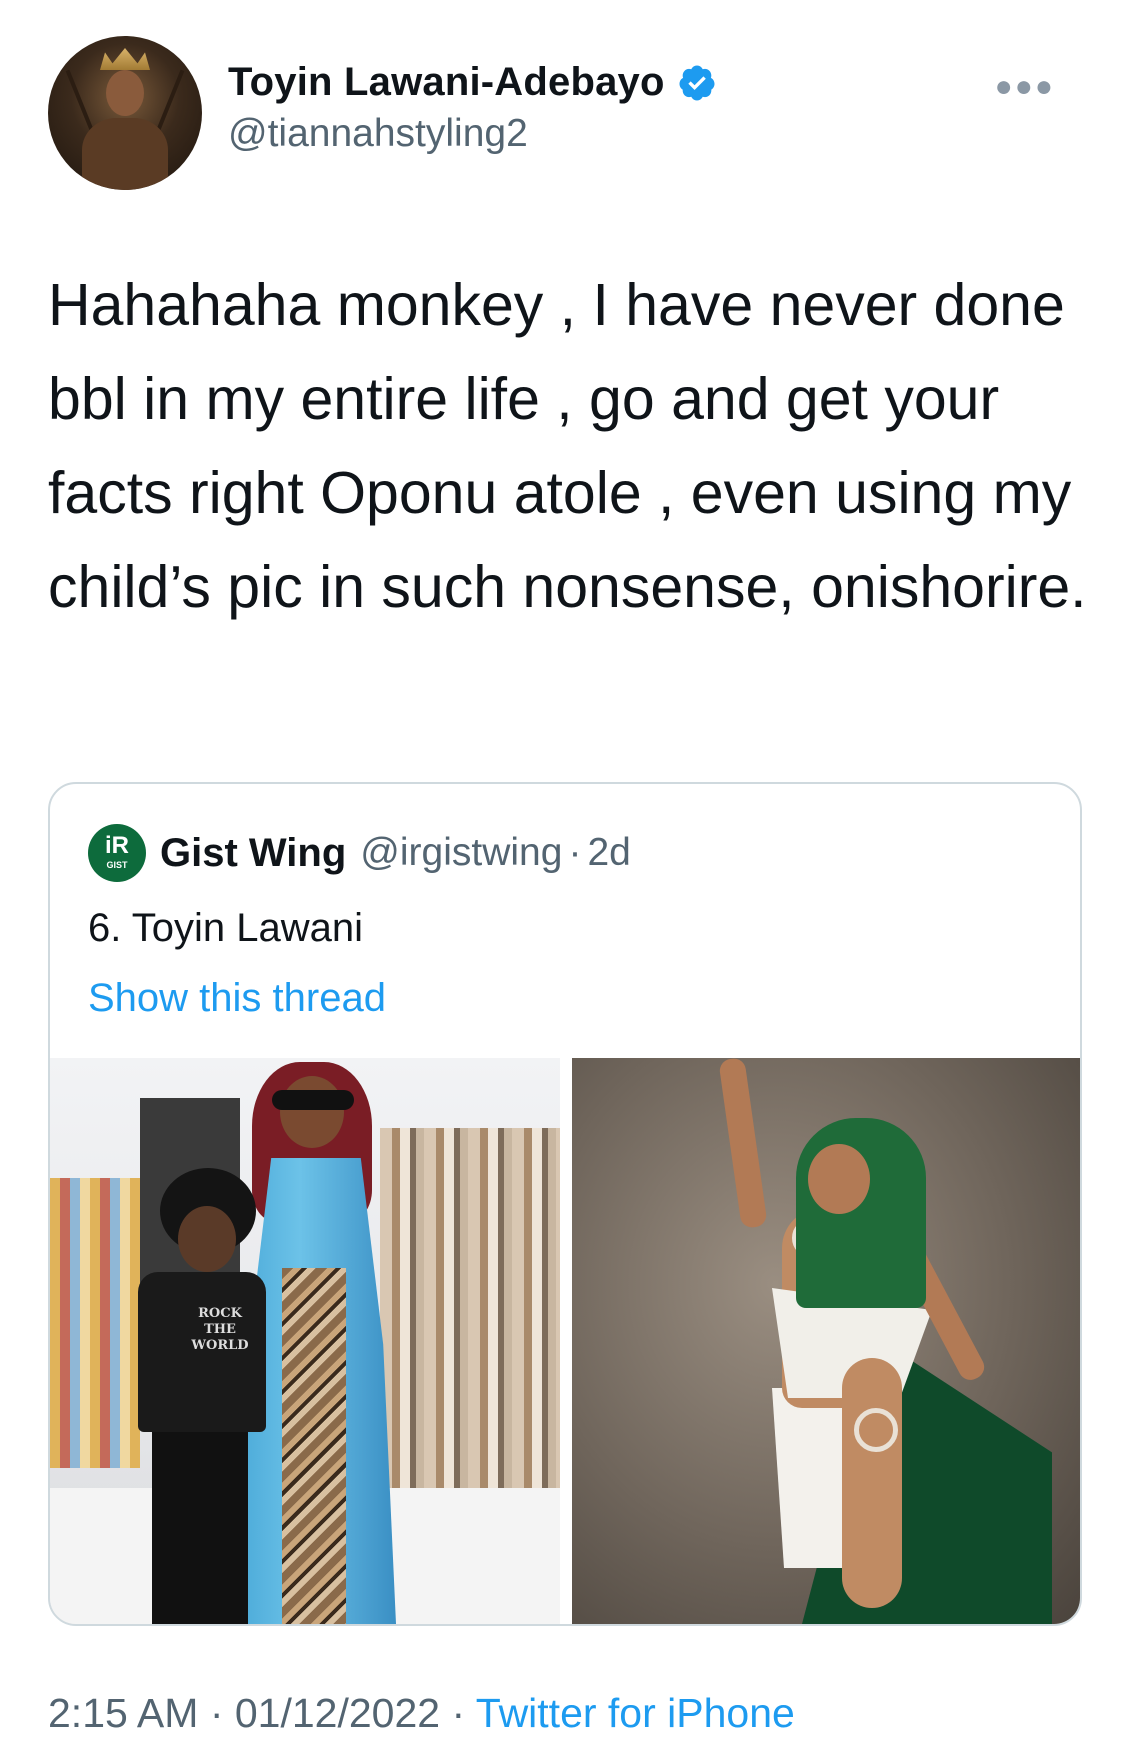 The width and height of the screenshot is (1125, 1760). I want to click on photo1-sunglasses, so click(313, 1100).